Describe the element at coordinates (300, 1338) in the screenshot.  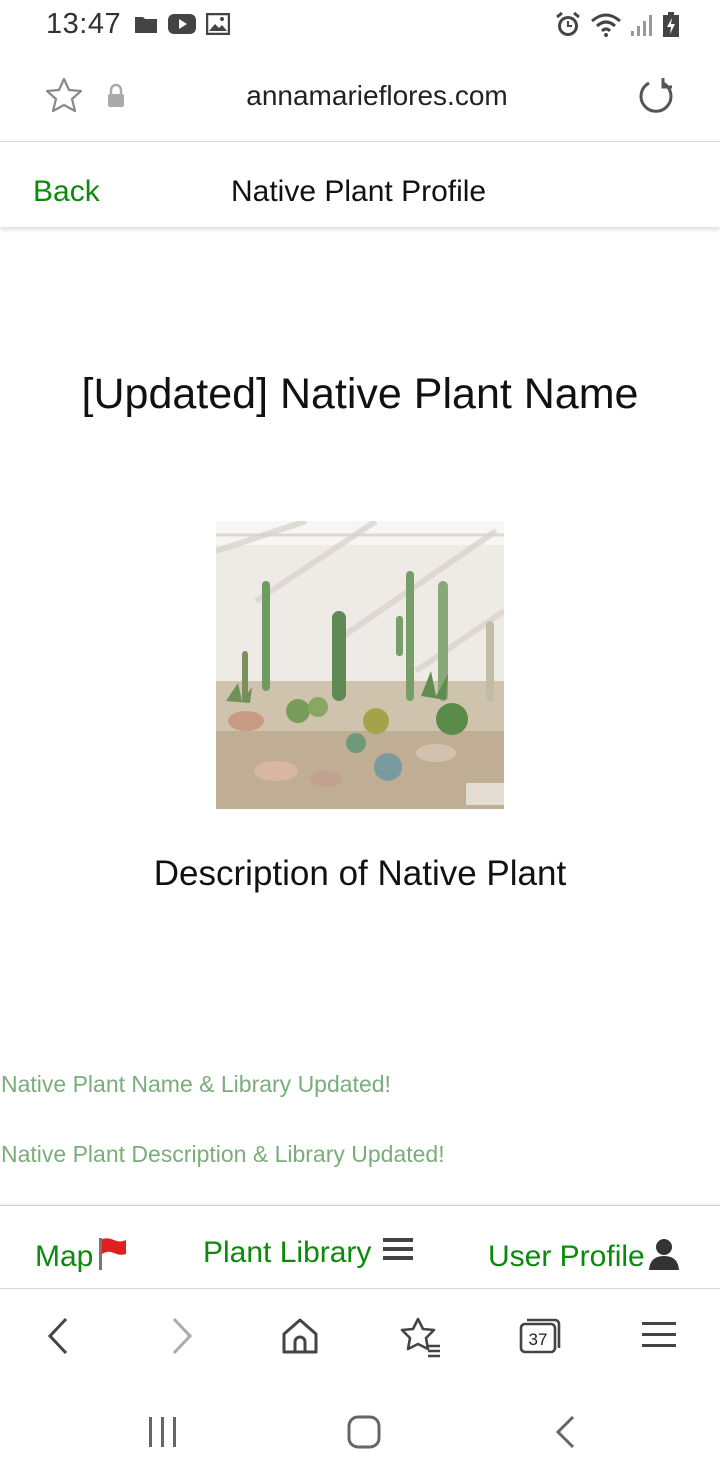
I see `home-icon` at that location.